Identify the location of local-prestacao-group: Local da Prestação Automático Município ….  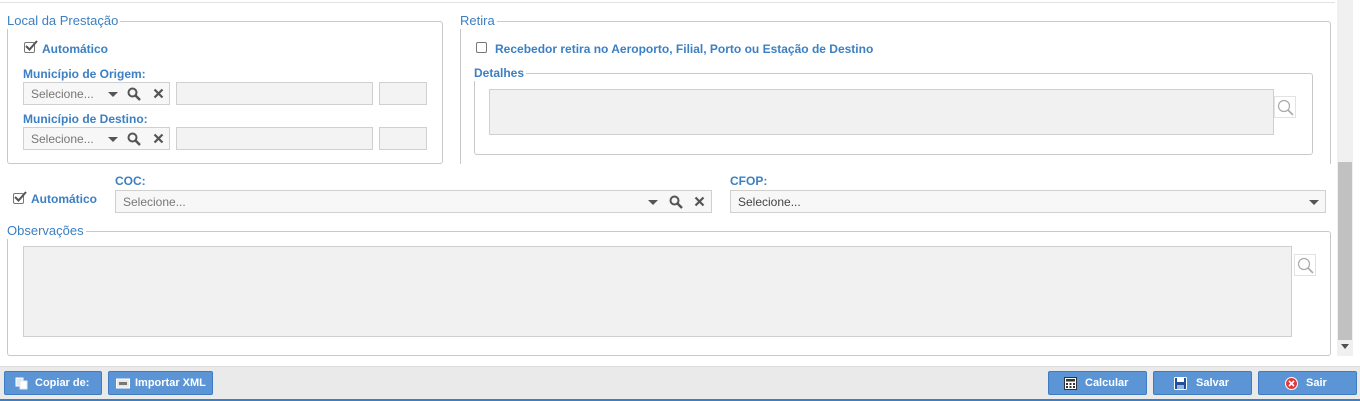
(225, 88).